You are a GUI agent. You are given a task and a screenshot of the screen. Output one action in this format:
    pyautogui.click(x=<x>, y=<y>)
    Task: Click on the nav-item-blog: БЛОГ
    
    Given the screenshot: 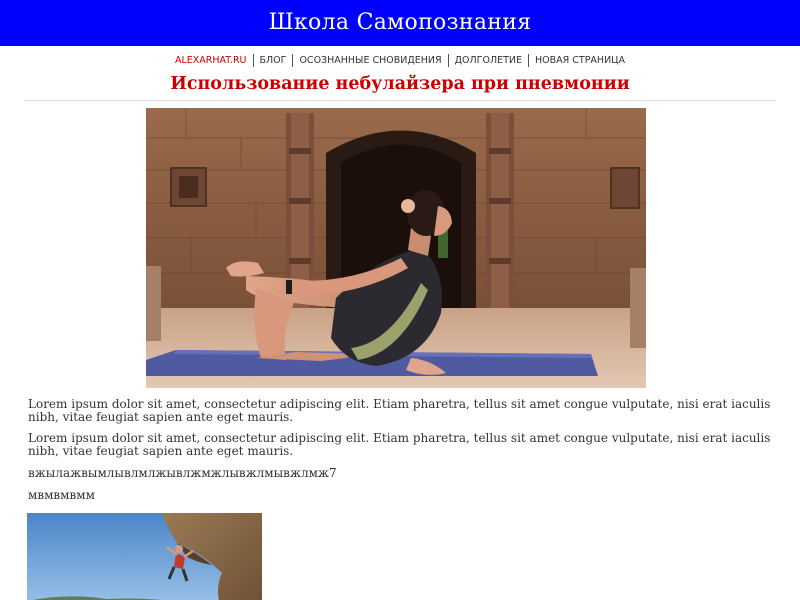 What is the action you would take?
    pyautogui.click(x=272, y=60)
    